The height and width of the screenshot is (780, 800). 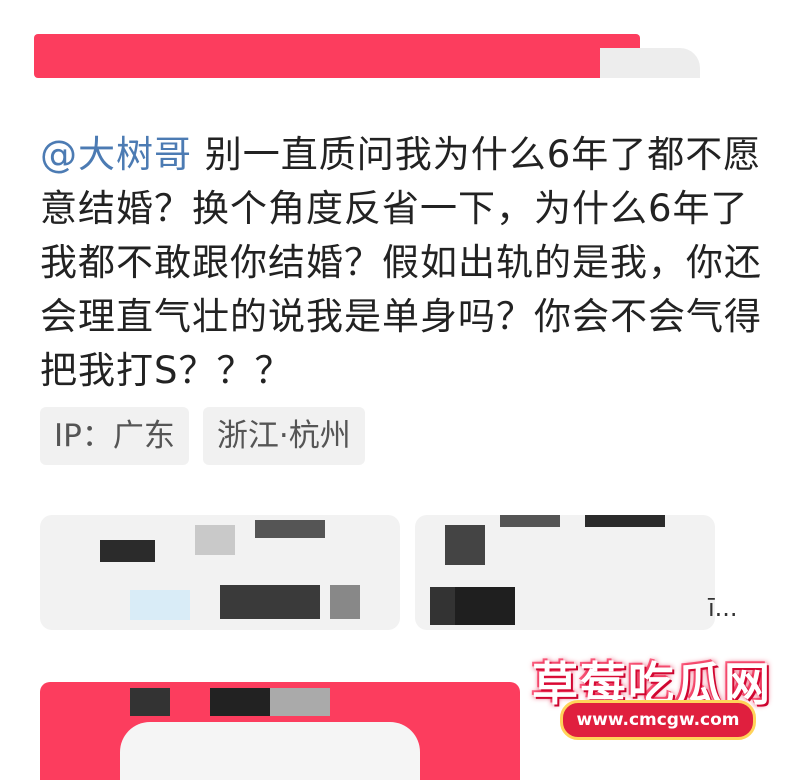 What do you see at coordinates (283, 436) in the screenshot?
I see `city-tag: 浙江·杭州` at bounding box center [283, 436].